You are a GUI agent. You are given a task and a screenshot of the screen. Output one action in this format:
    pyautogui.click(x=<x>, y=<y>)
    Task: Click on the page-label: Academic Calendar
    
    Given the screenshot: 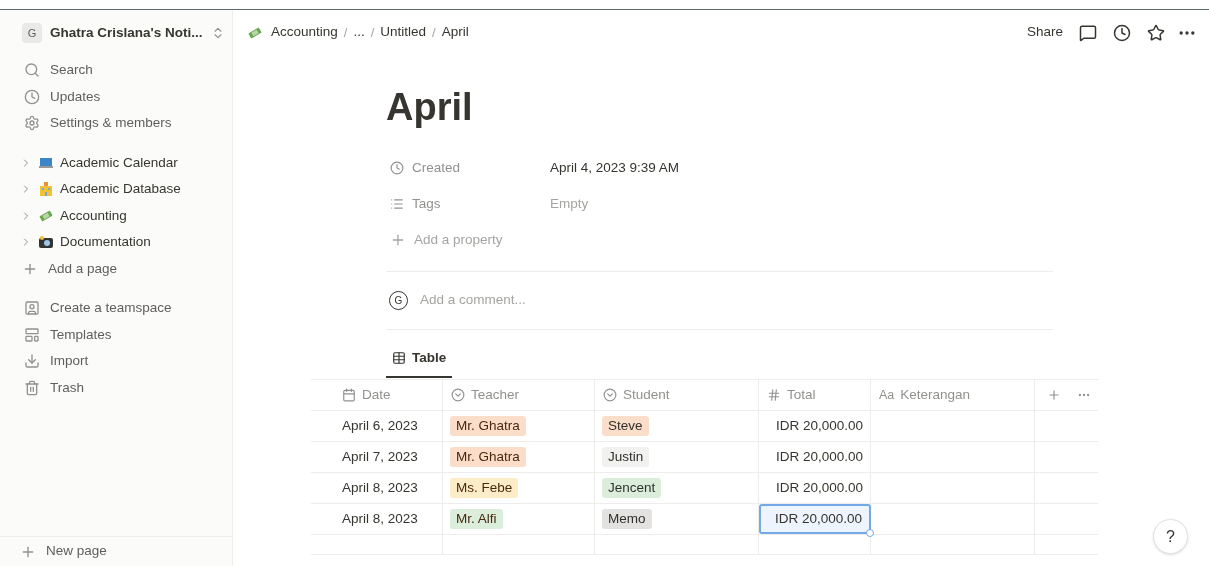 What is the action you would take?
    pyautogui.click(x=119, y=162)
    